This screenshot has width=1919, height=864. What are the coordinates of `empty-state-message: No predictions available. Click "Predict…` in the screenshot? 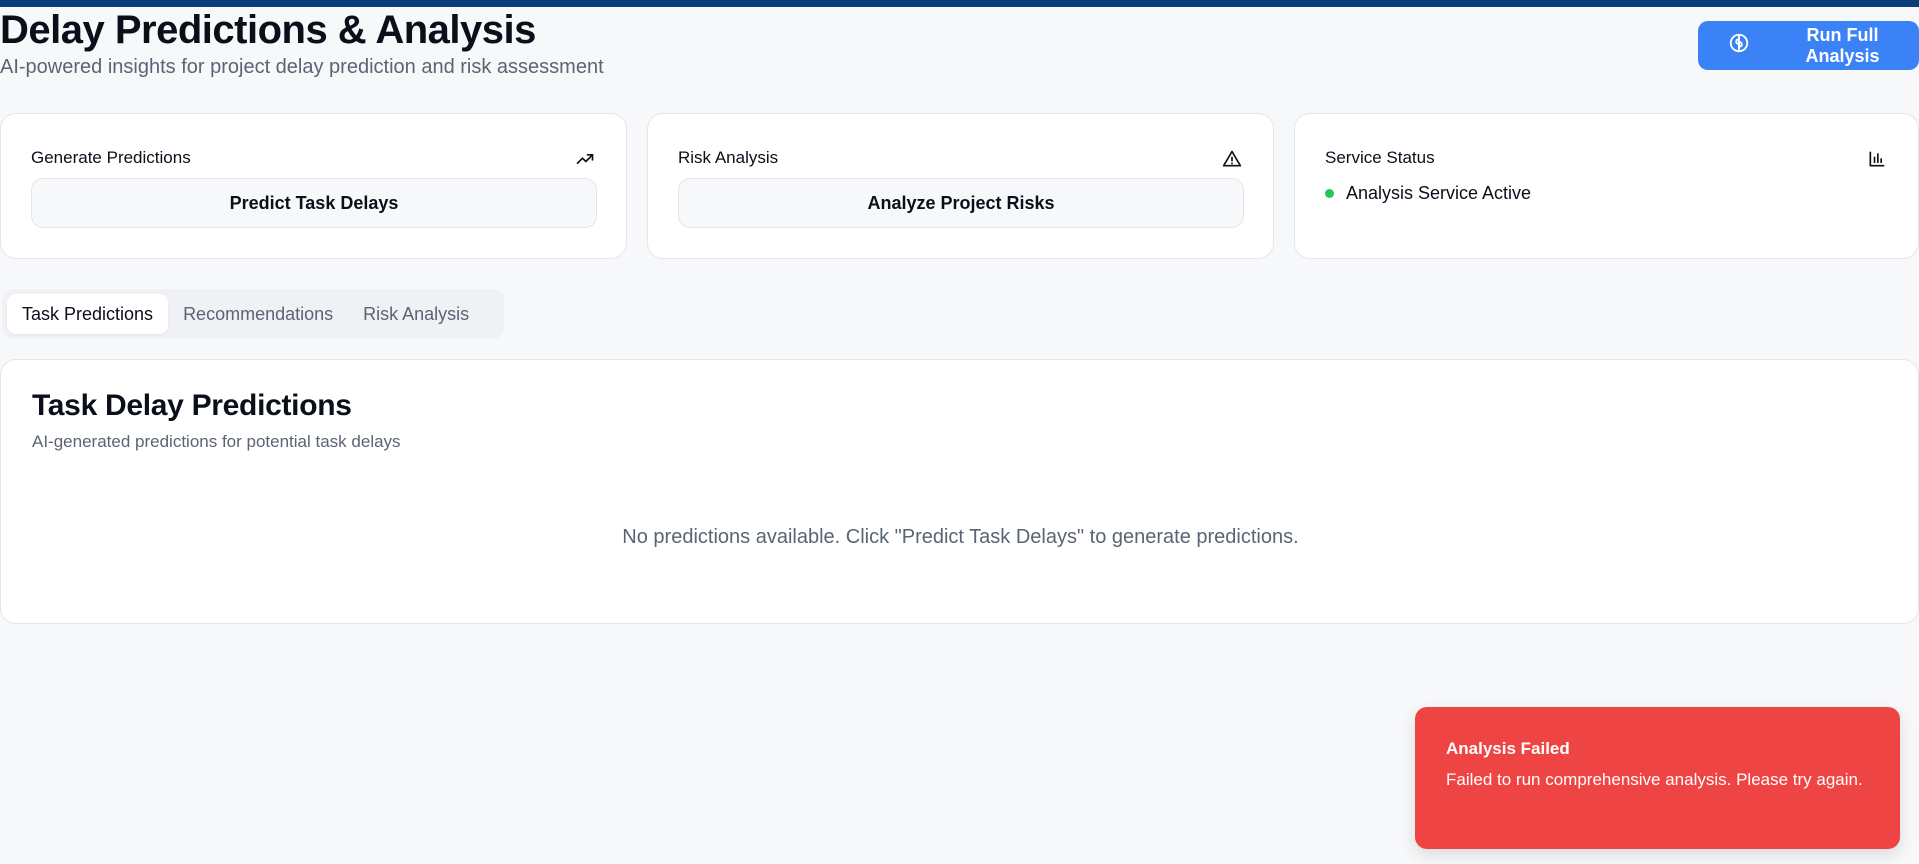 It's located at (960, 537).